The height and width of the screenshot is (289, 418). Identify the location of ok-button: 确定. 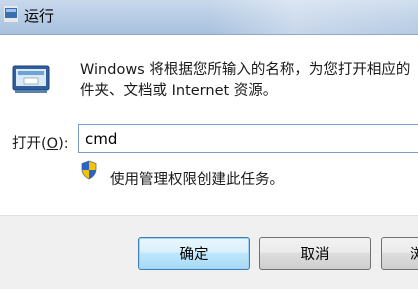
(194, 253).